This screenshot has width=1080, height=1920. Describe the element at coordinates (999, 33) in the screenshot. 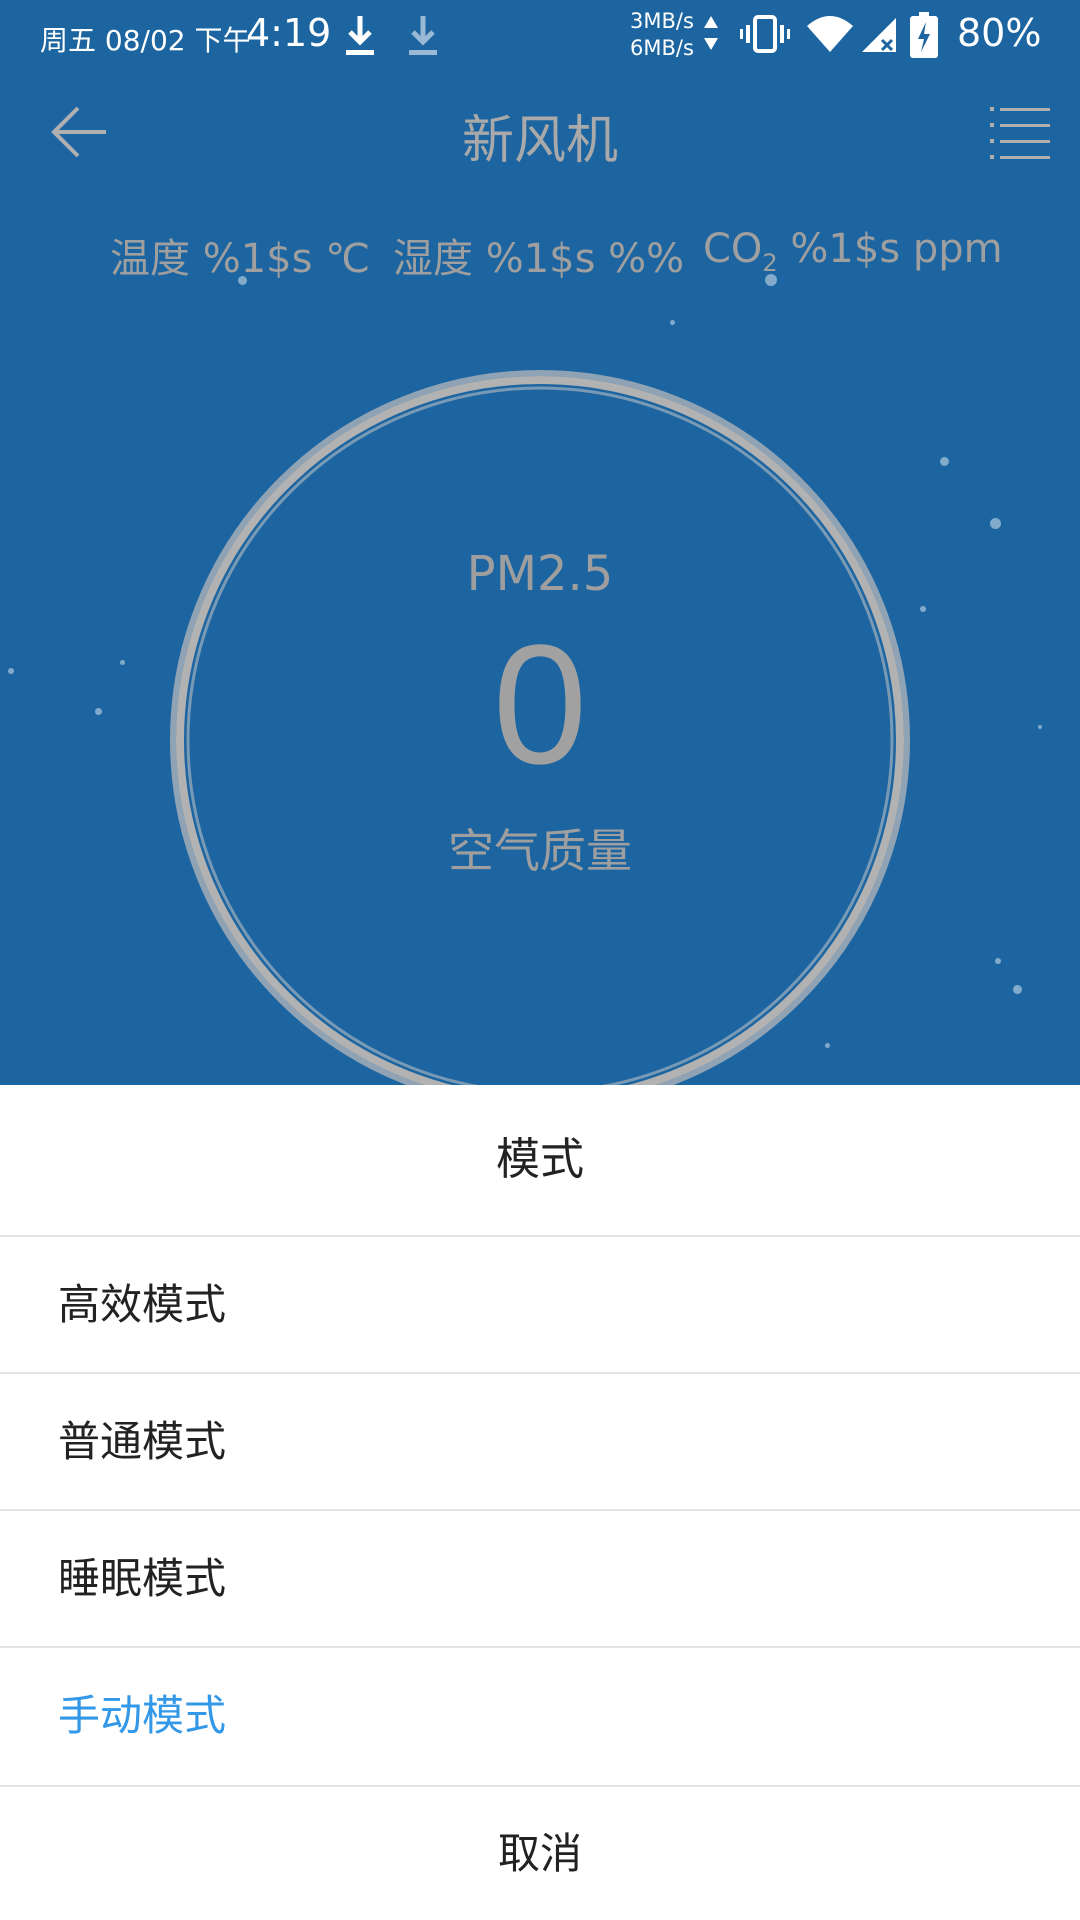

I see `battery-percent: 80%` at that location.